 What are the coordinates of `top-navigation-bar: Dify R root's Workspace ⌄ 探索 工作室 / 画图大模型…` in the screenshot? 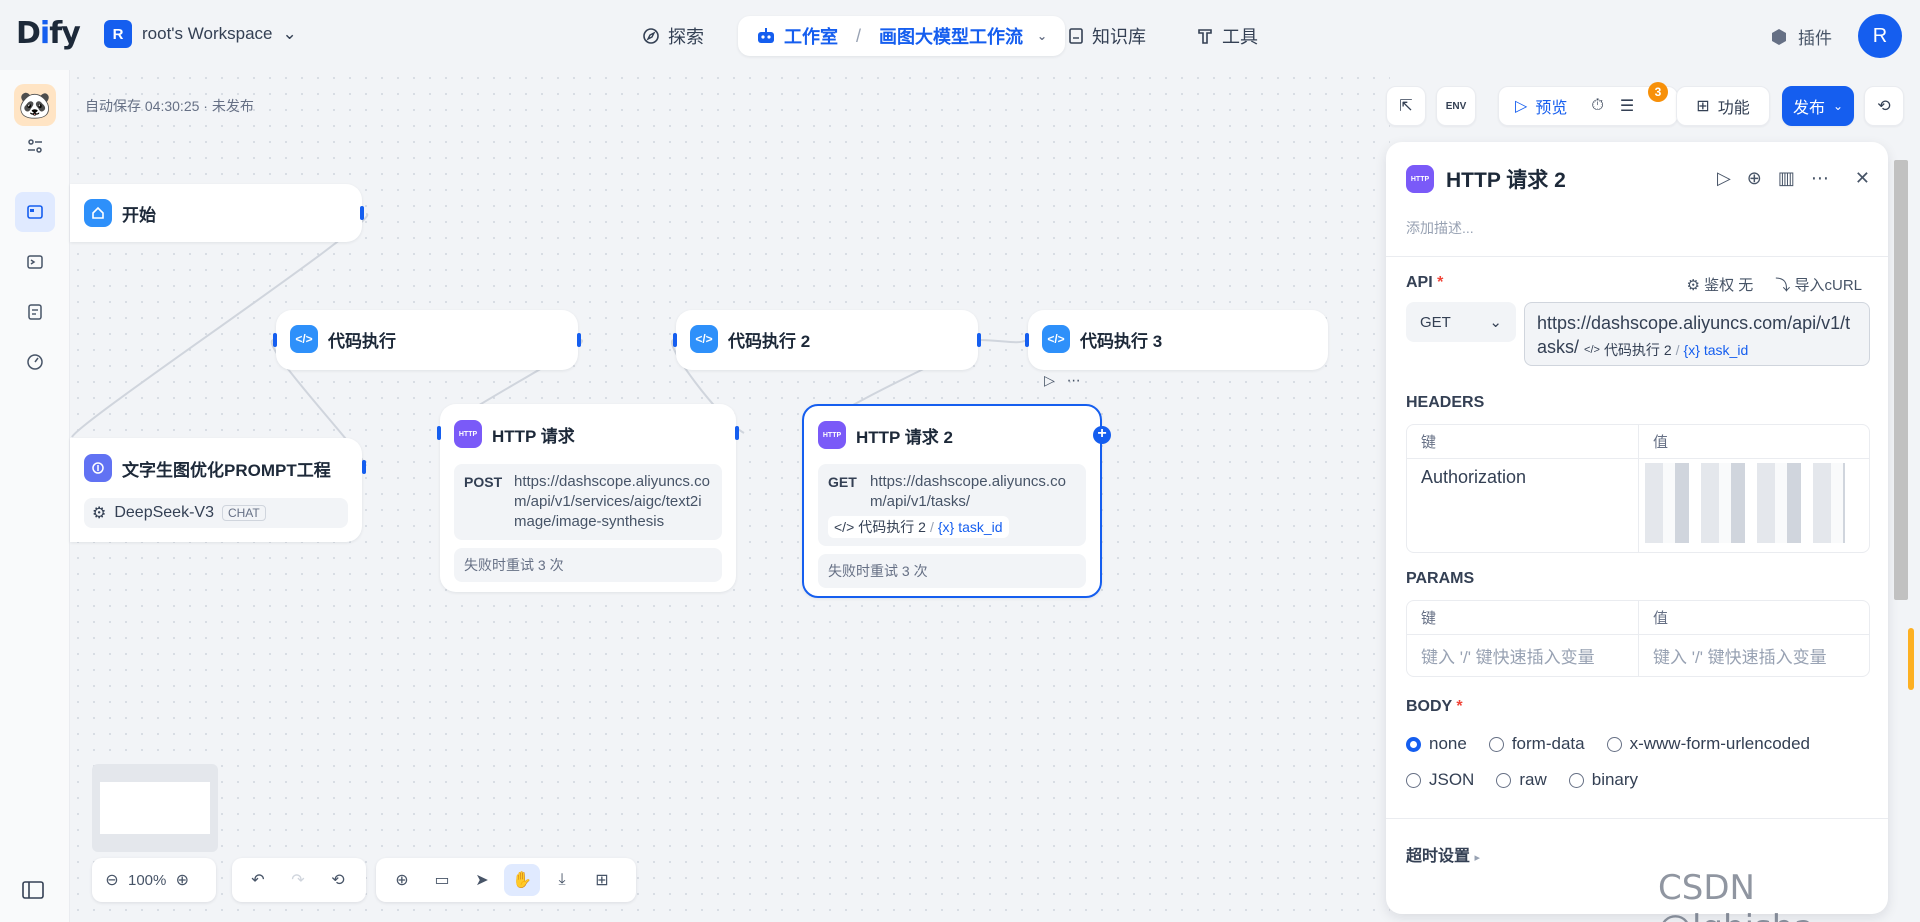 It's located at (960, 35).